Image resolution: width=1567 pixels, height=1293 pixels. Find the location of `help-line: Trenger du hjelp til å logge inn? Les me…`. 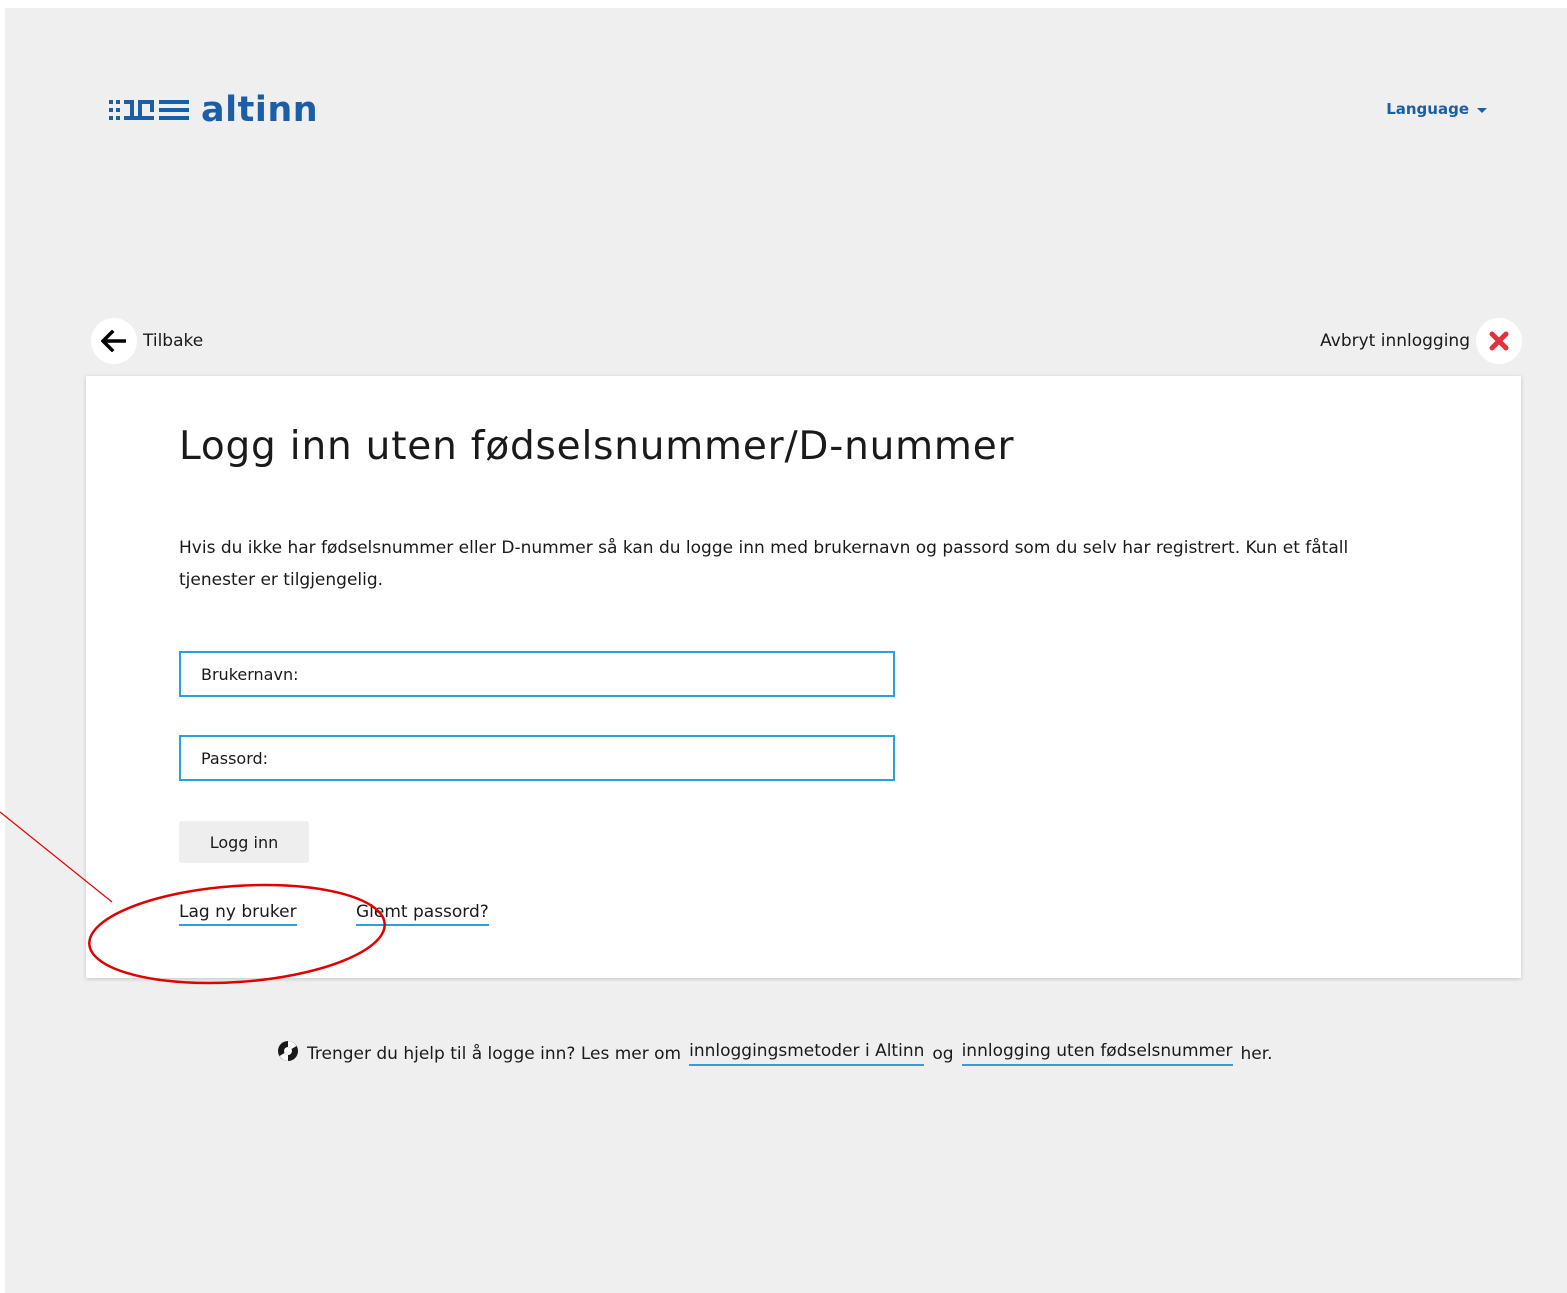

help-line: Trenger du hjelp til å logge inn? Les me… is located at coordinates (775, 1053).